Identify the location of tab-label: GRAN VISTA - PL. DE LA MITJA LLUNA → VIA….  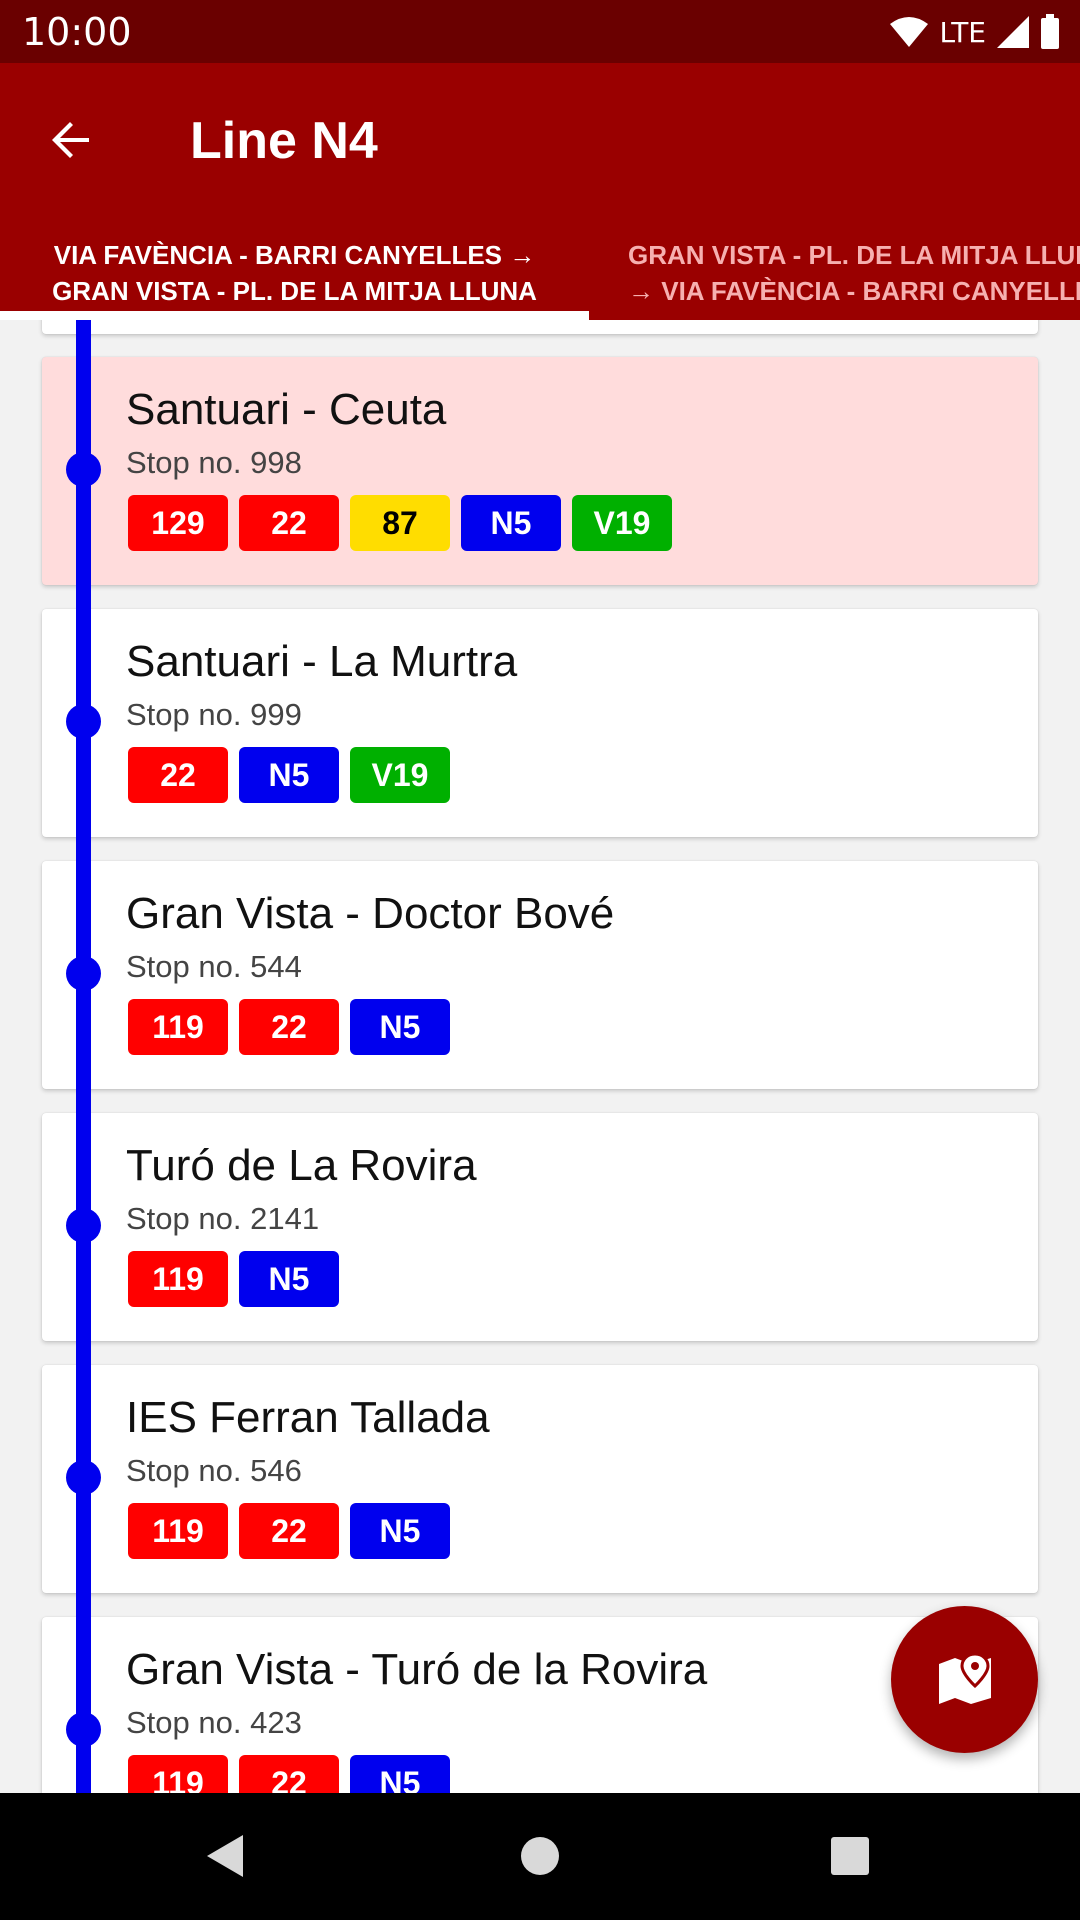
(854, 272).